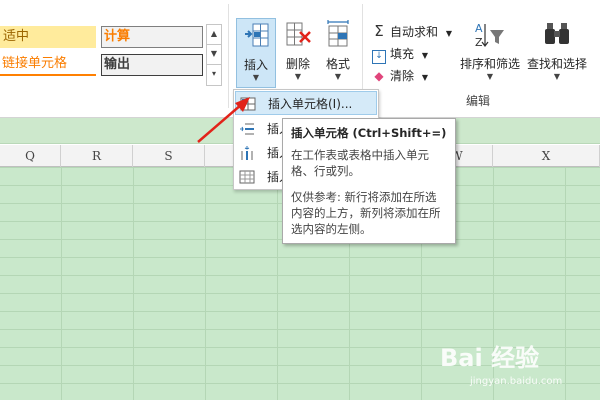  I want to click on autosum-label: 自动求和, so click(414, 32).